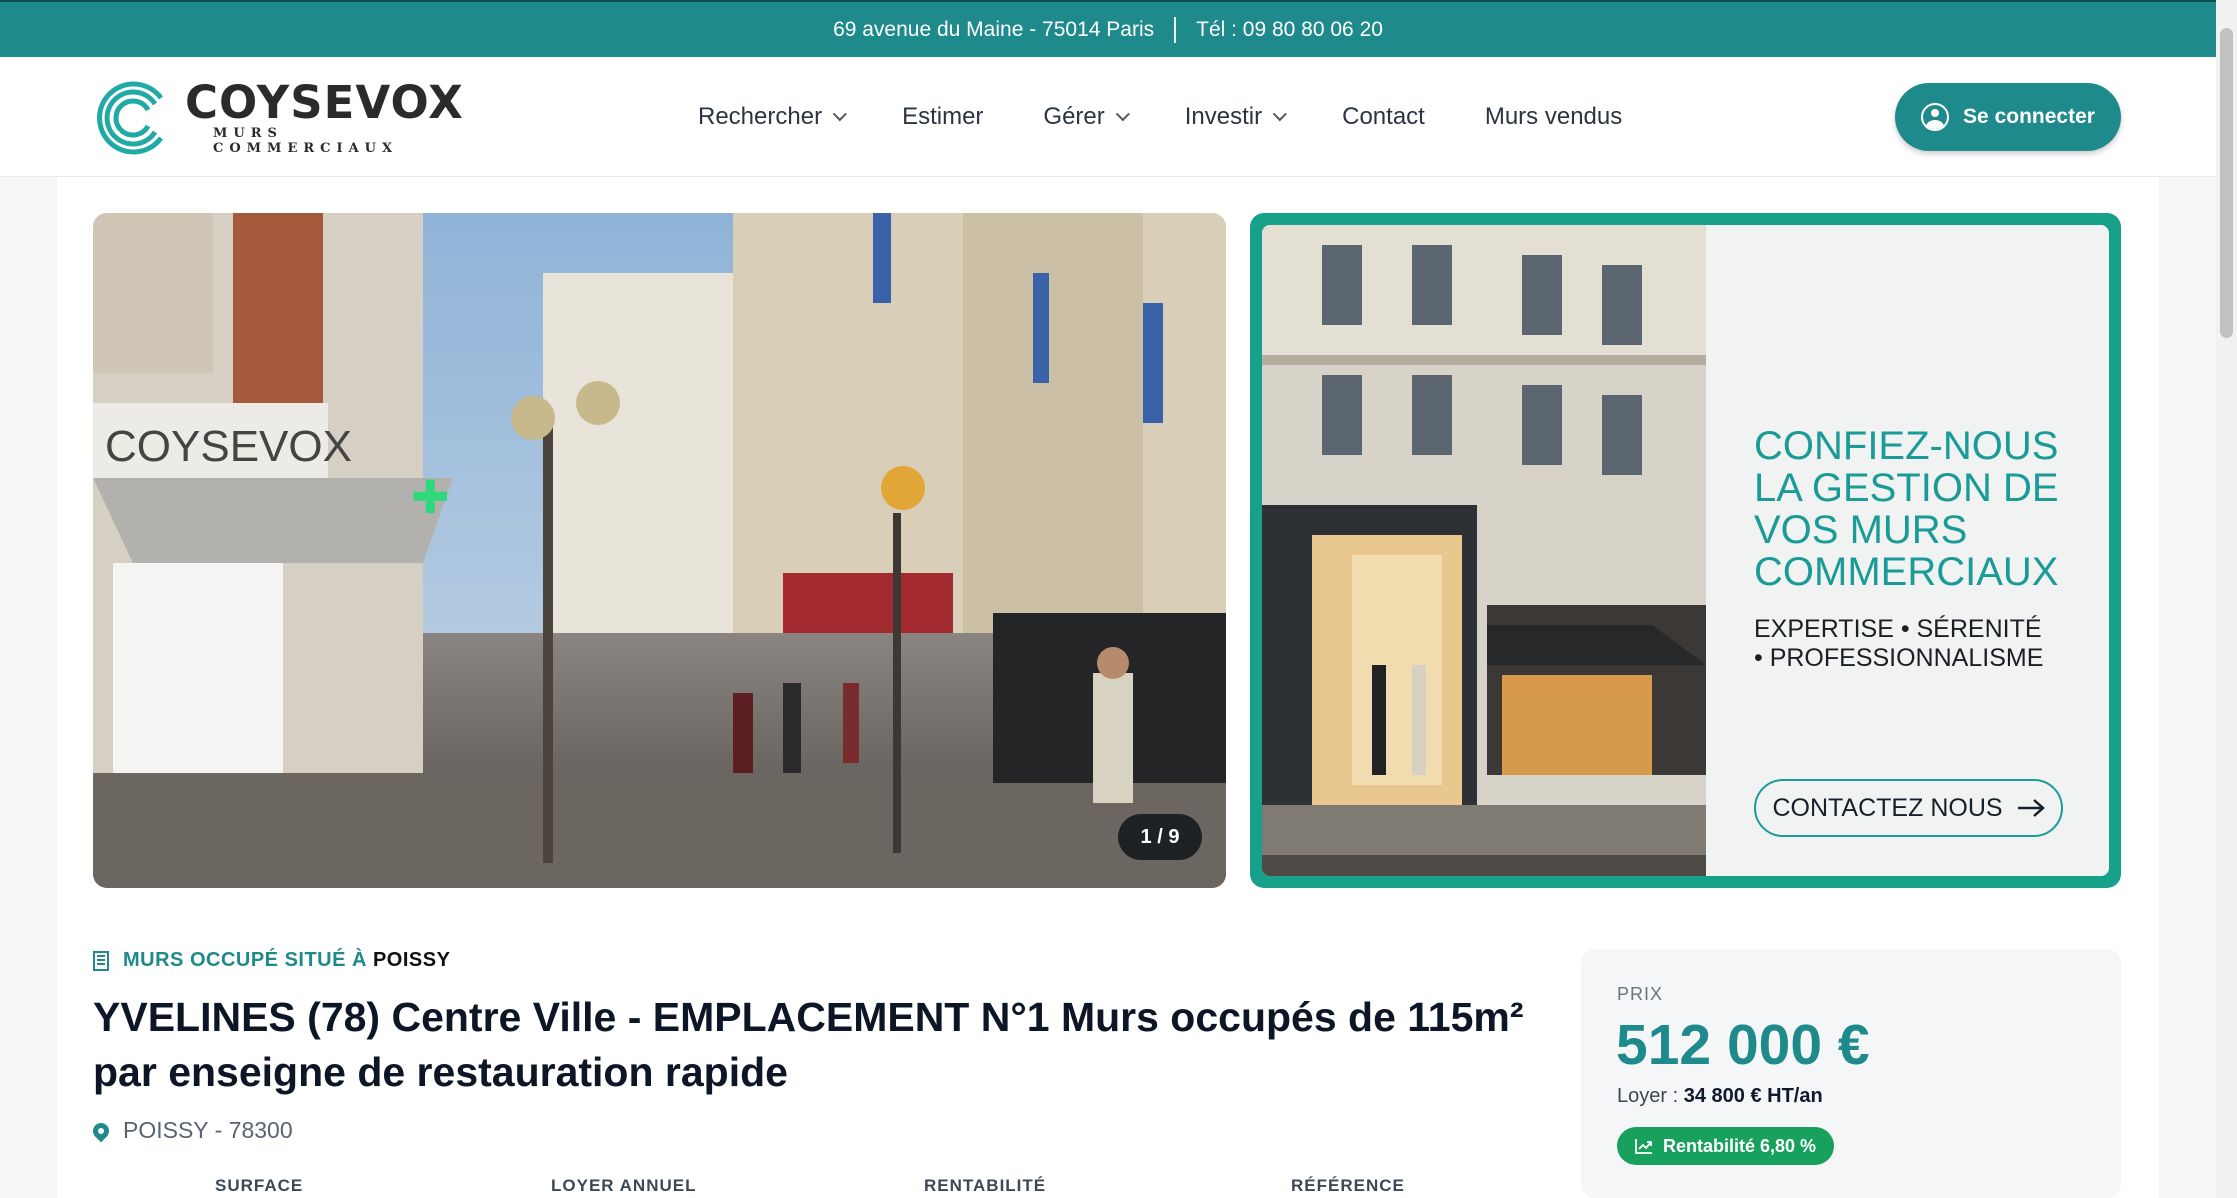  Describe the element at coordinates (1753, 1096) in the screenshot. I see `rent-value: 34 800 € HT/an` at that location.